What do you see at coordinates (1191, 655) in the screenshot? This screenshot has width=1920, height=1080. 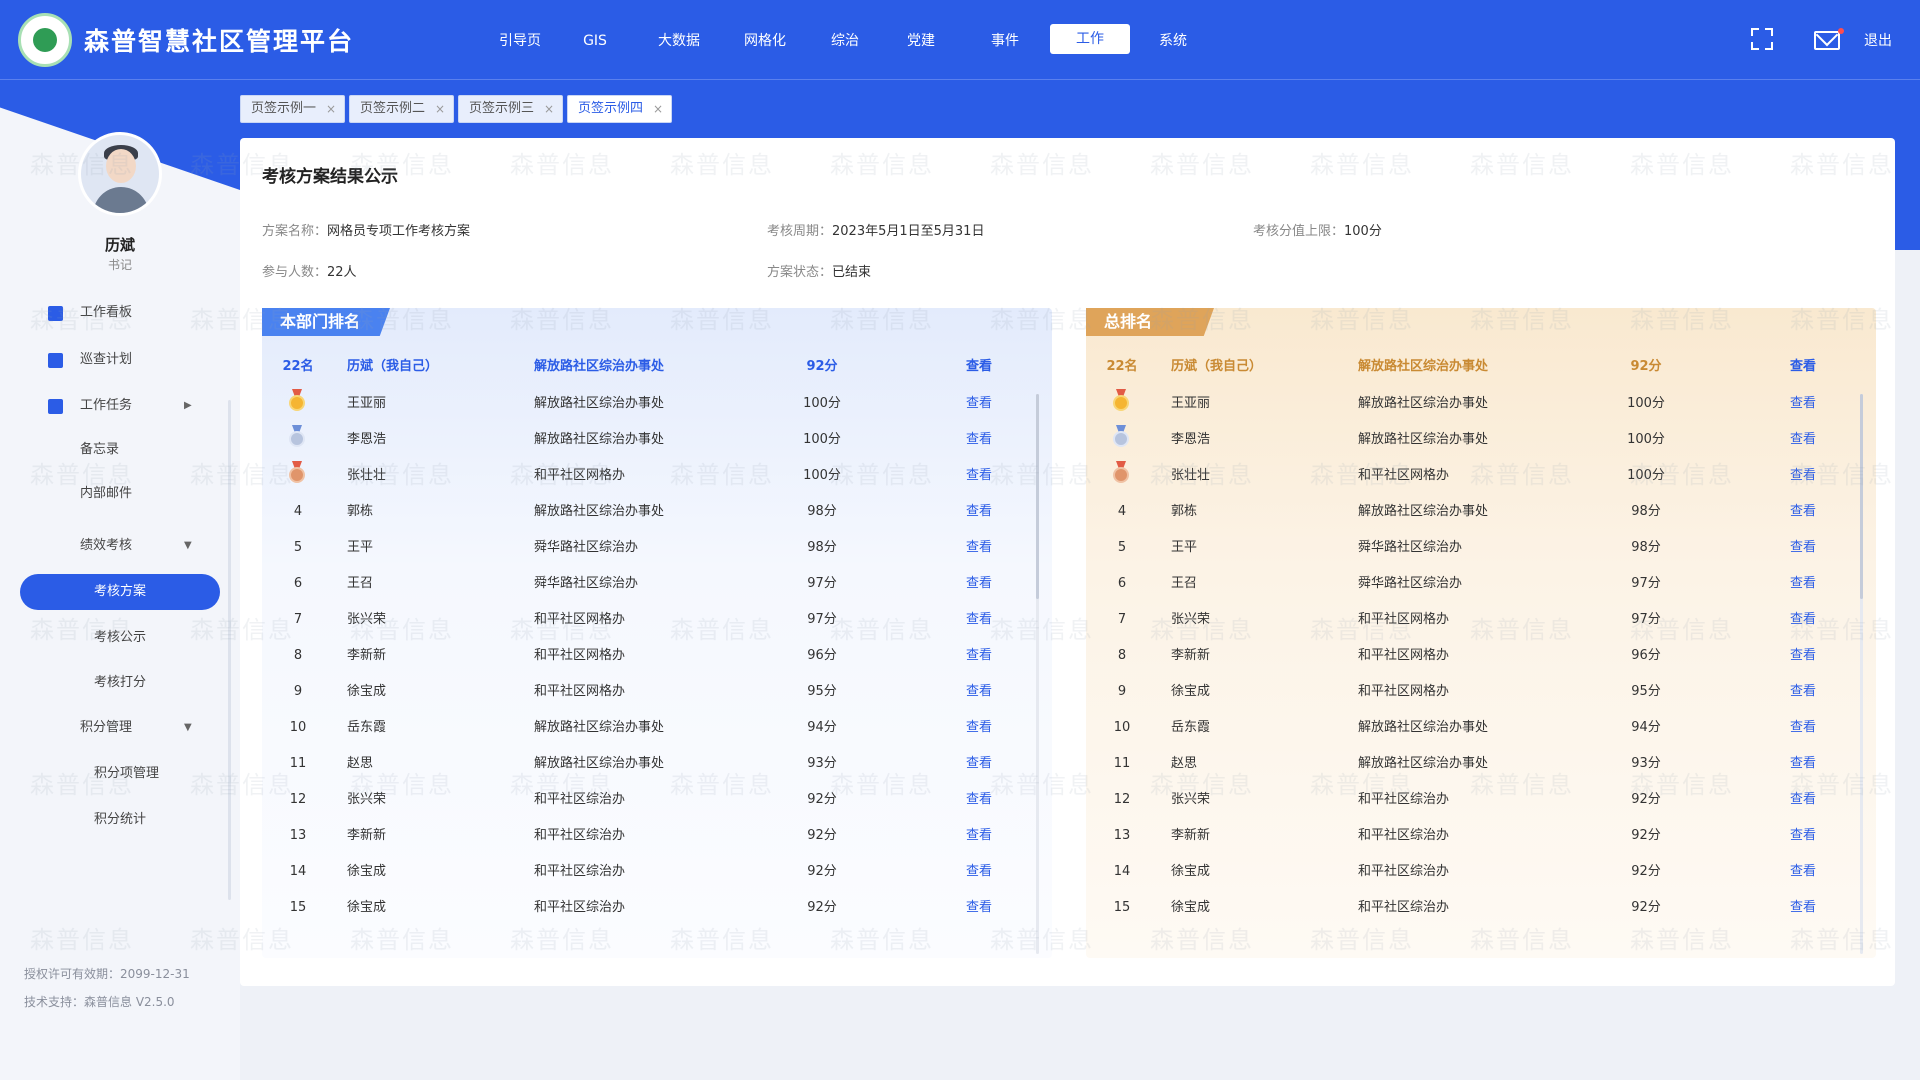 I see `name: 李新新` at bounding box center [1191, 655].